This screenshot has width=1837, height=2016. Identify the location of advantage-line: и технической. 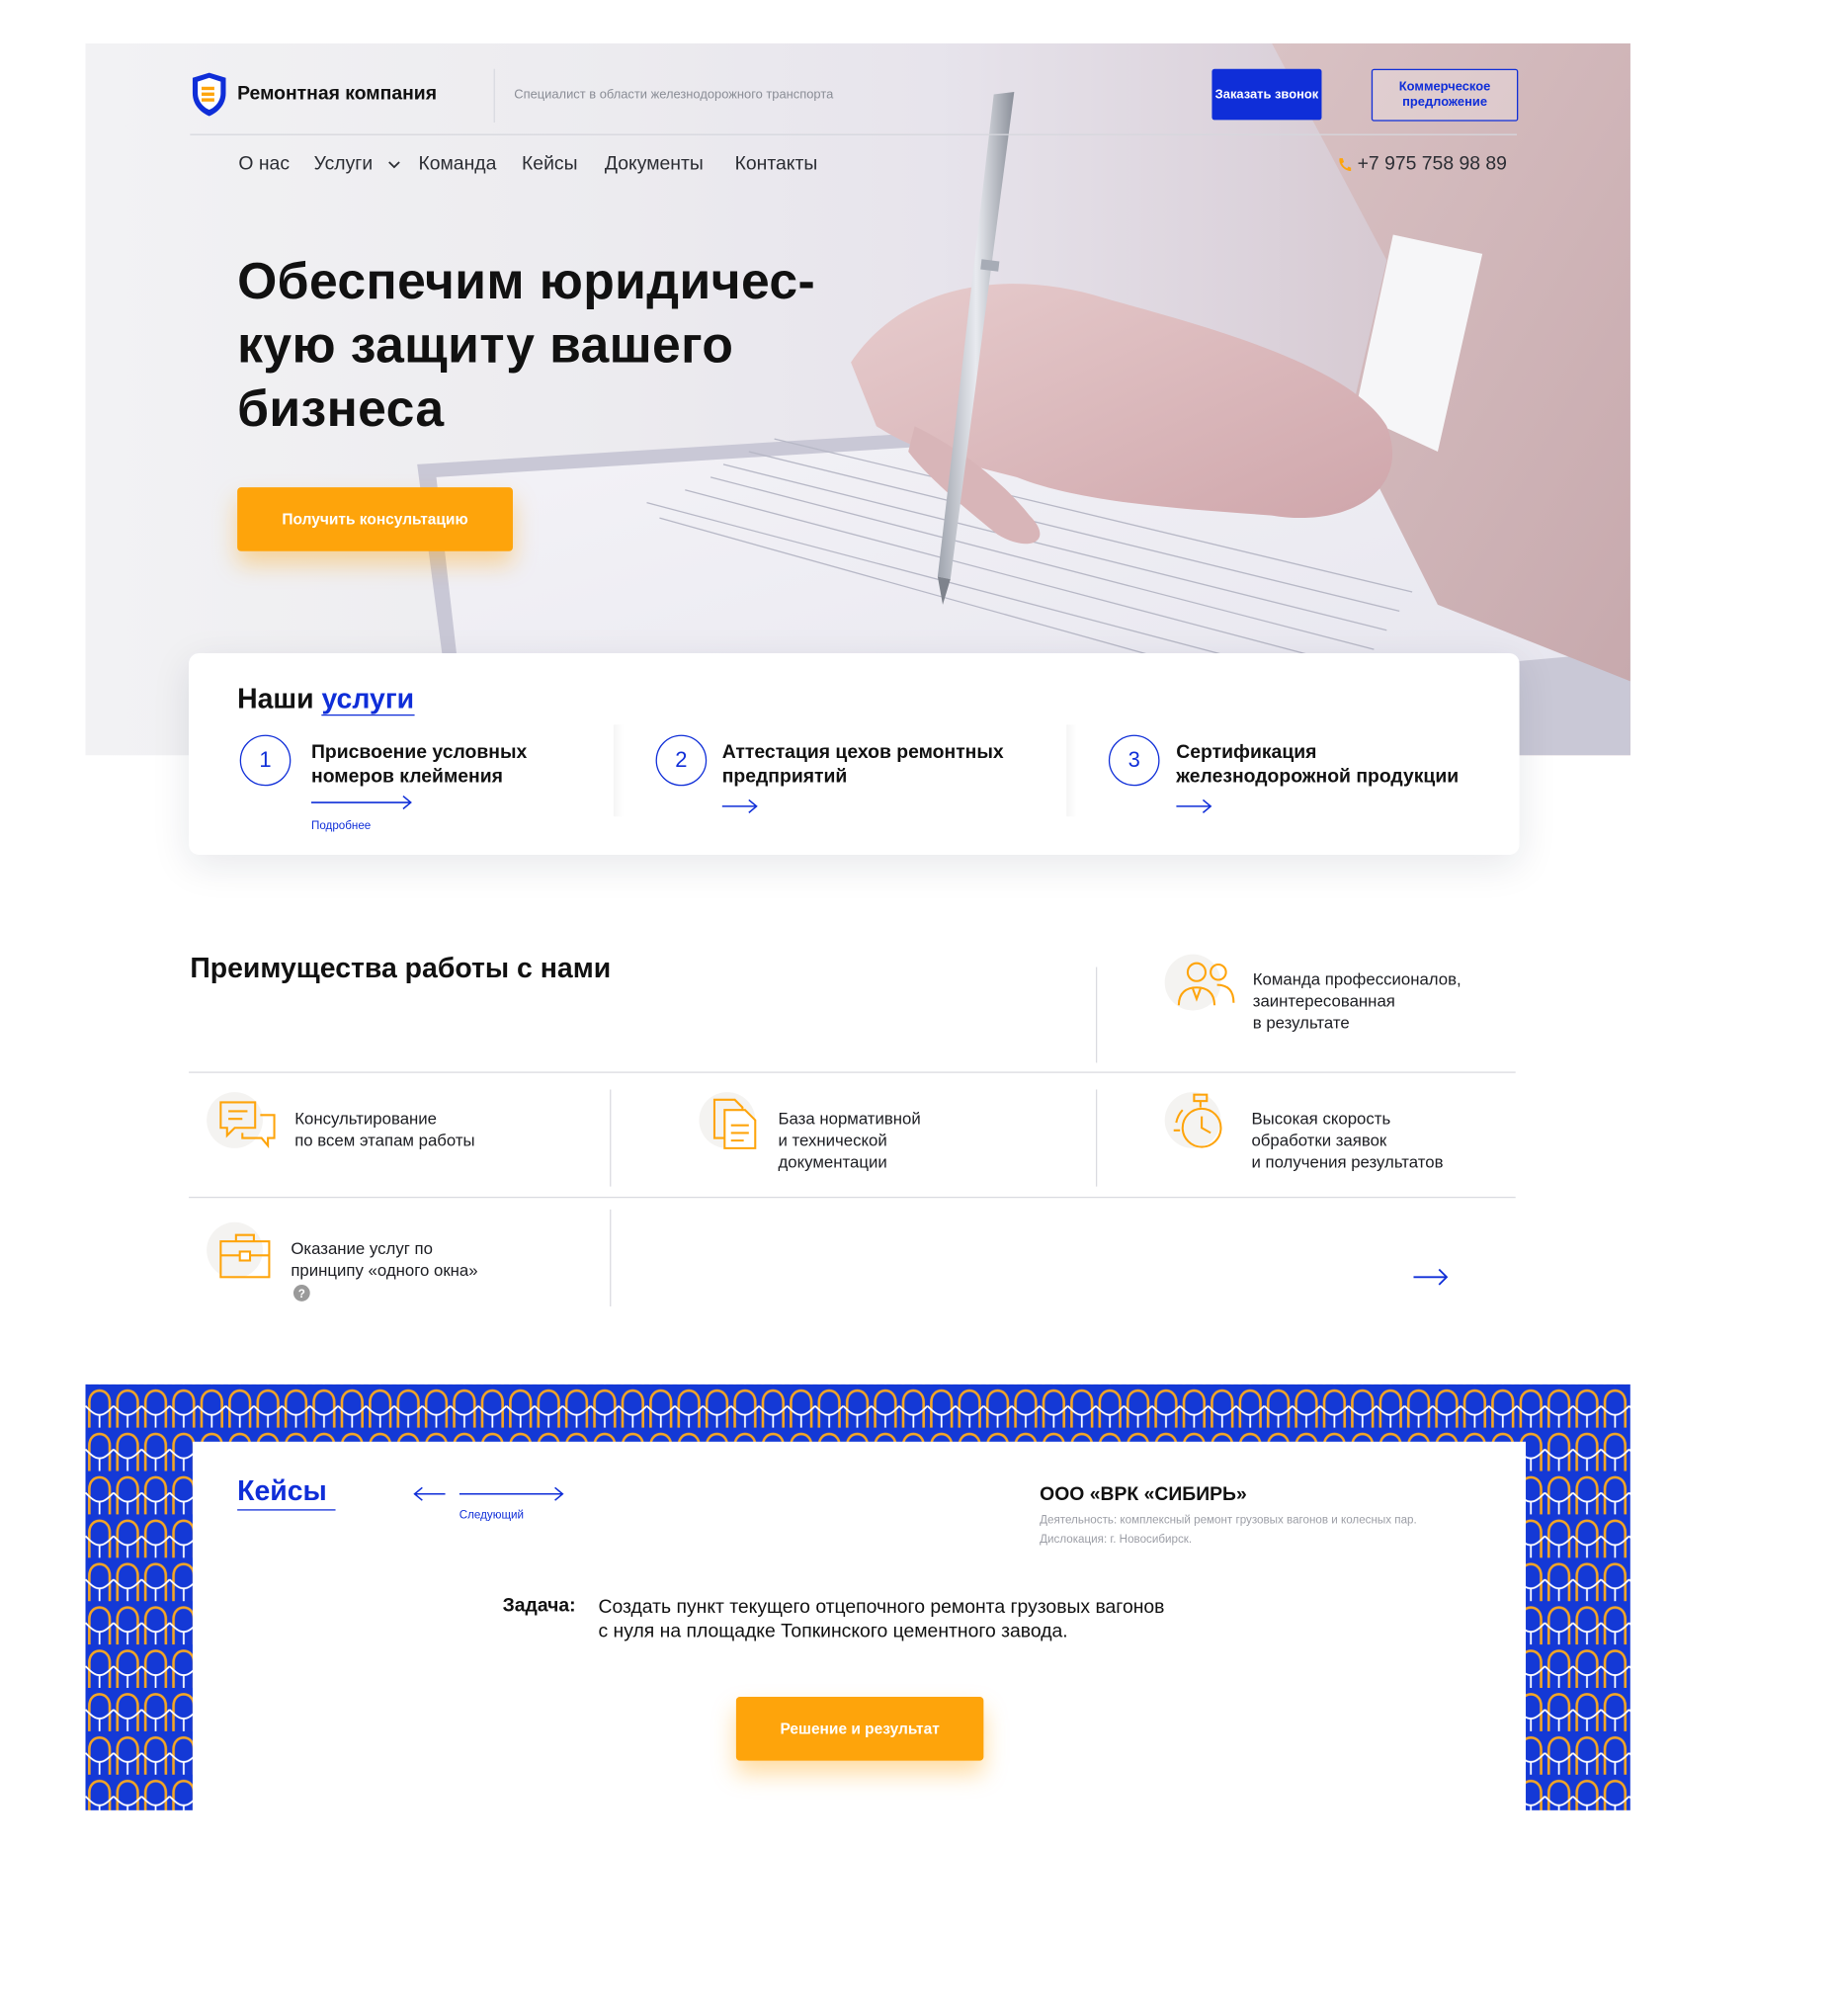
(833, 1140).